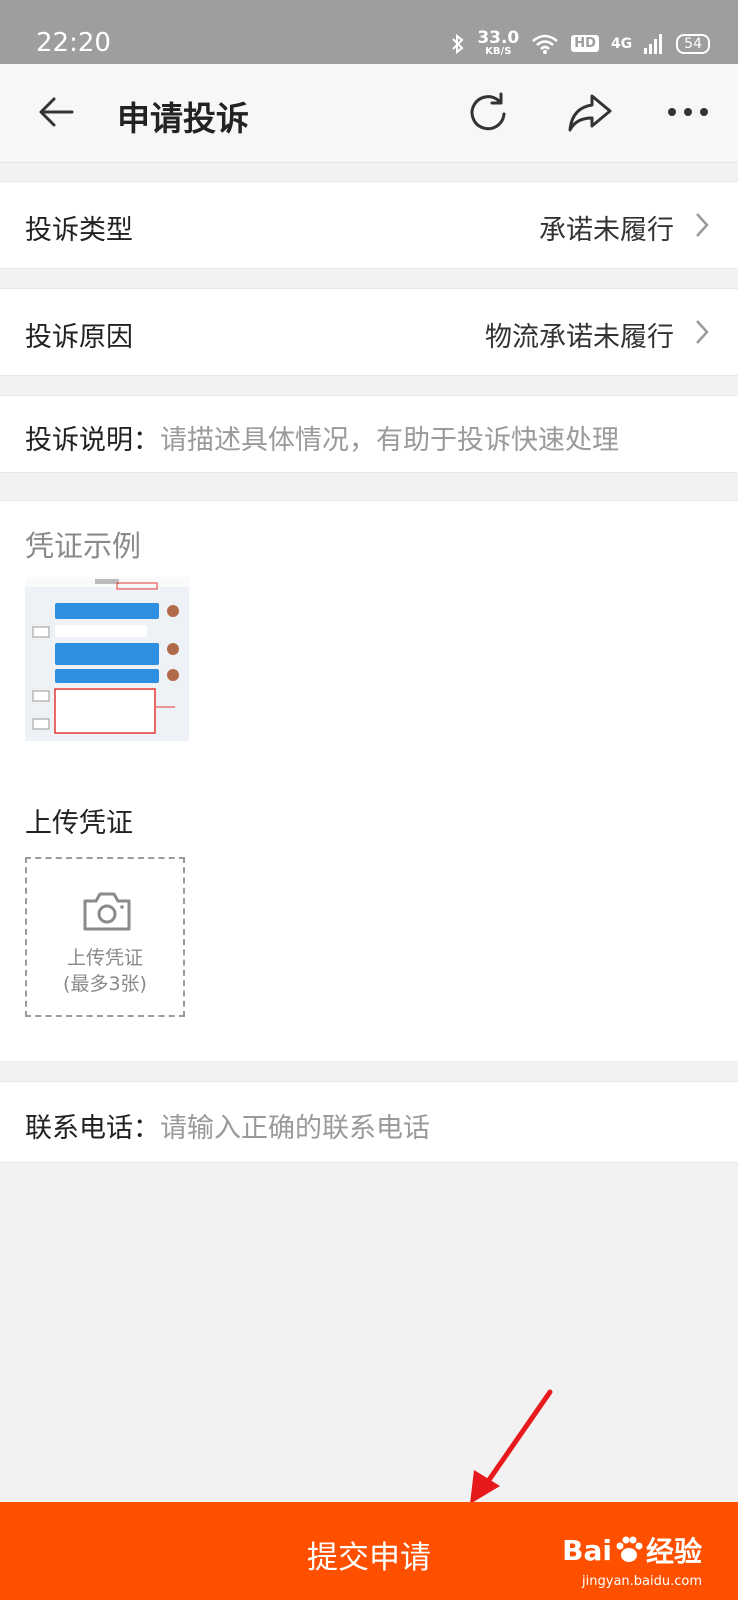 The height and width of the screenshot is (1600, 738). What do you see at coordinates (369, 113) in the screenshot?
I see `nav-bar: 申请投诉` at bounding box center [369, 113].